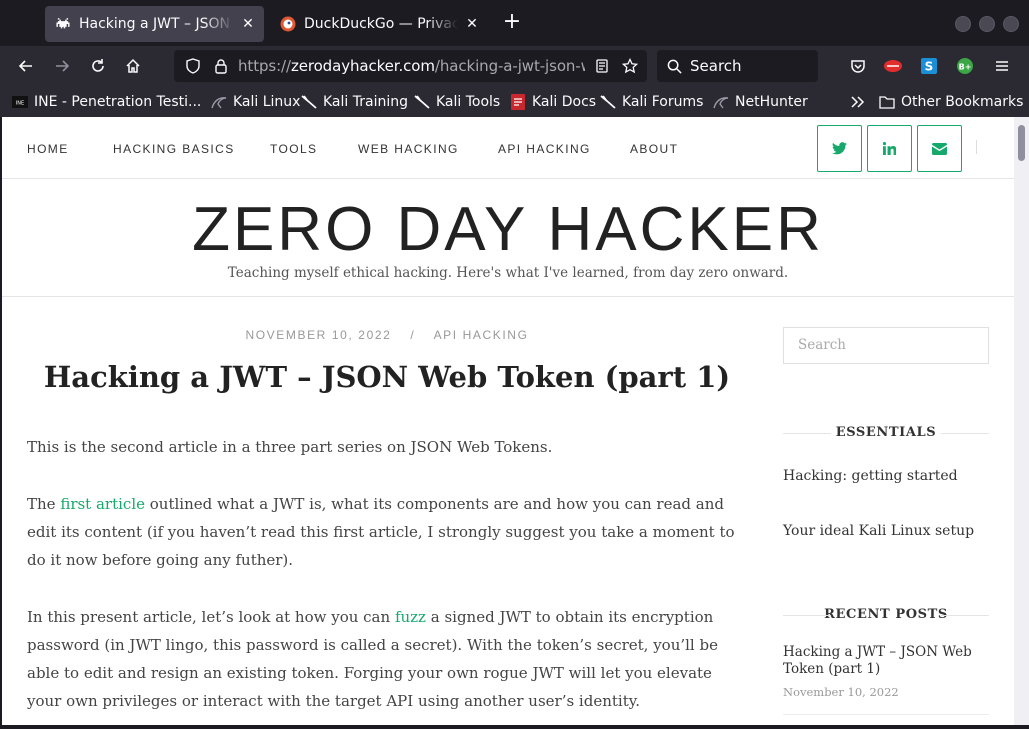  I want to click on folder-icon, so click(887, 102).